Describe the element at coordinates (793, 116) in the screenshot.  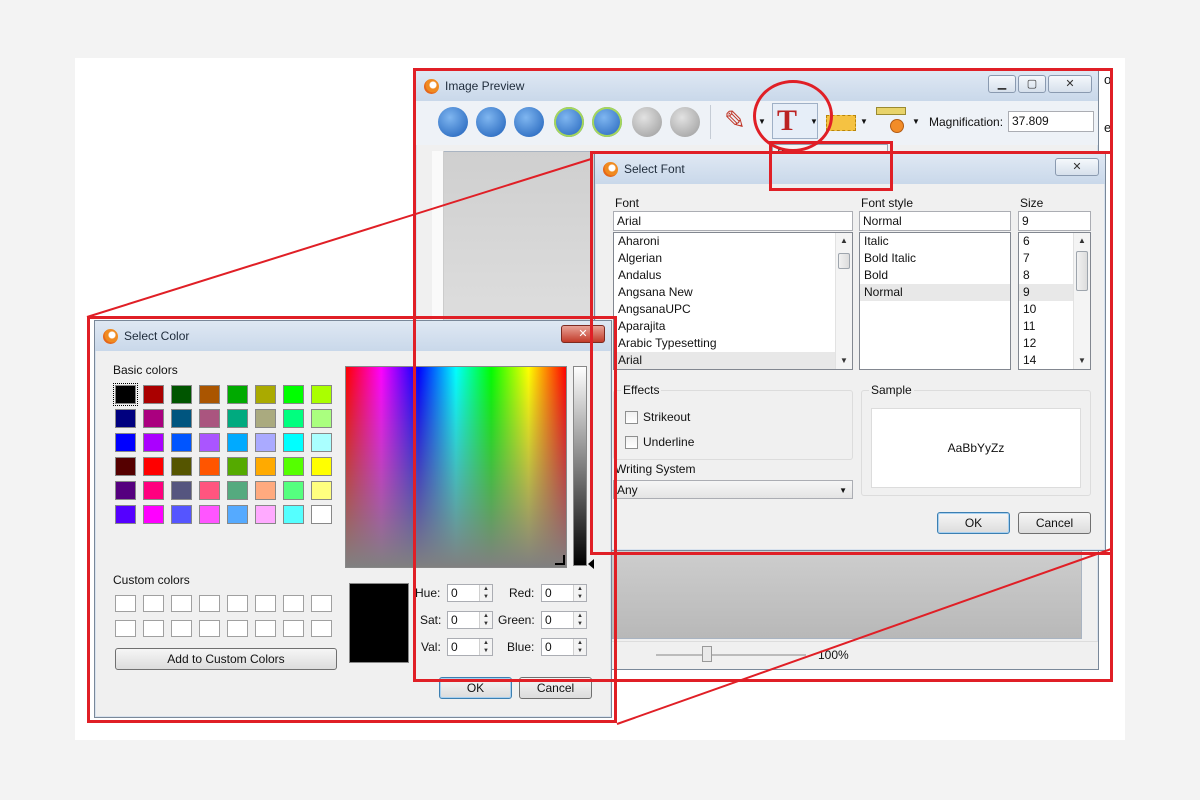
I see `callout-circle-text-tool` at that location.